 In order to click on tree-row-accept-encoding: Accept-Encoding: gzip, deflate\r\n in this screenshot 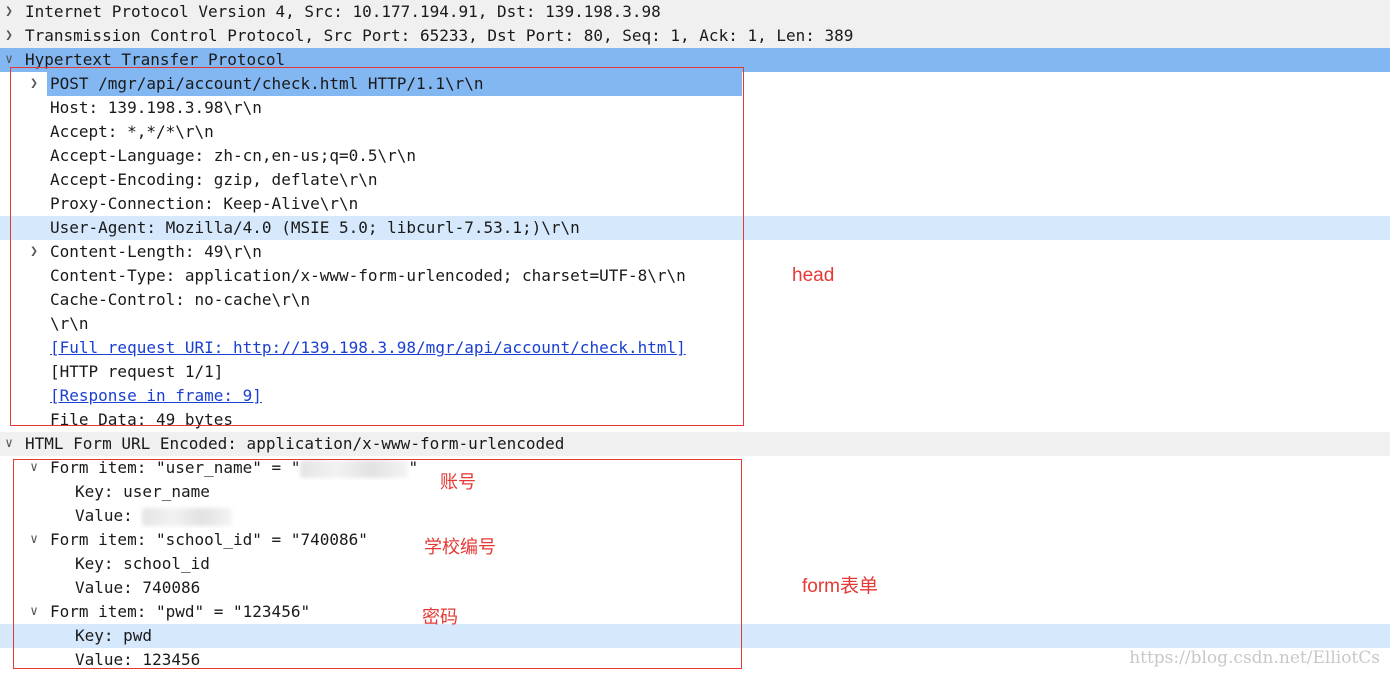, I will do `click(695, 180)`.